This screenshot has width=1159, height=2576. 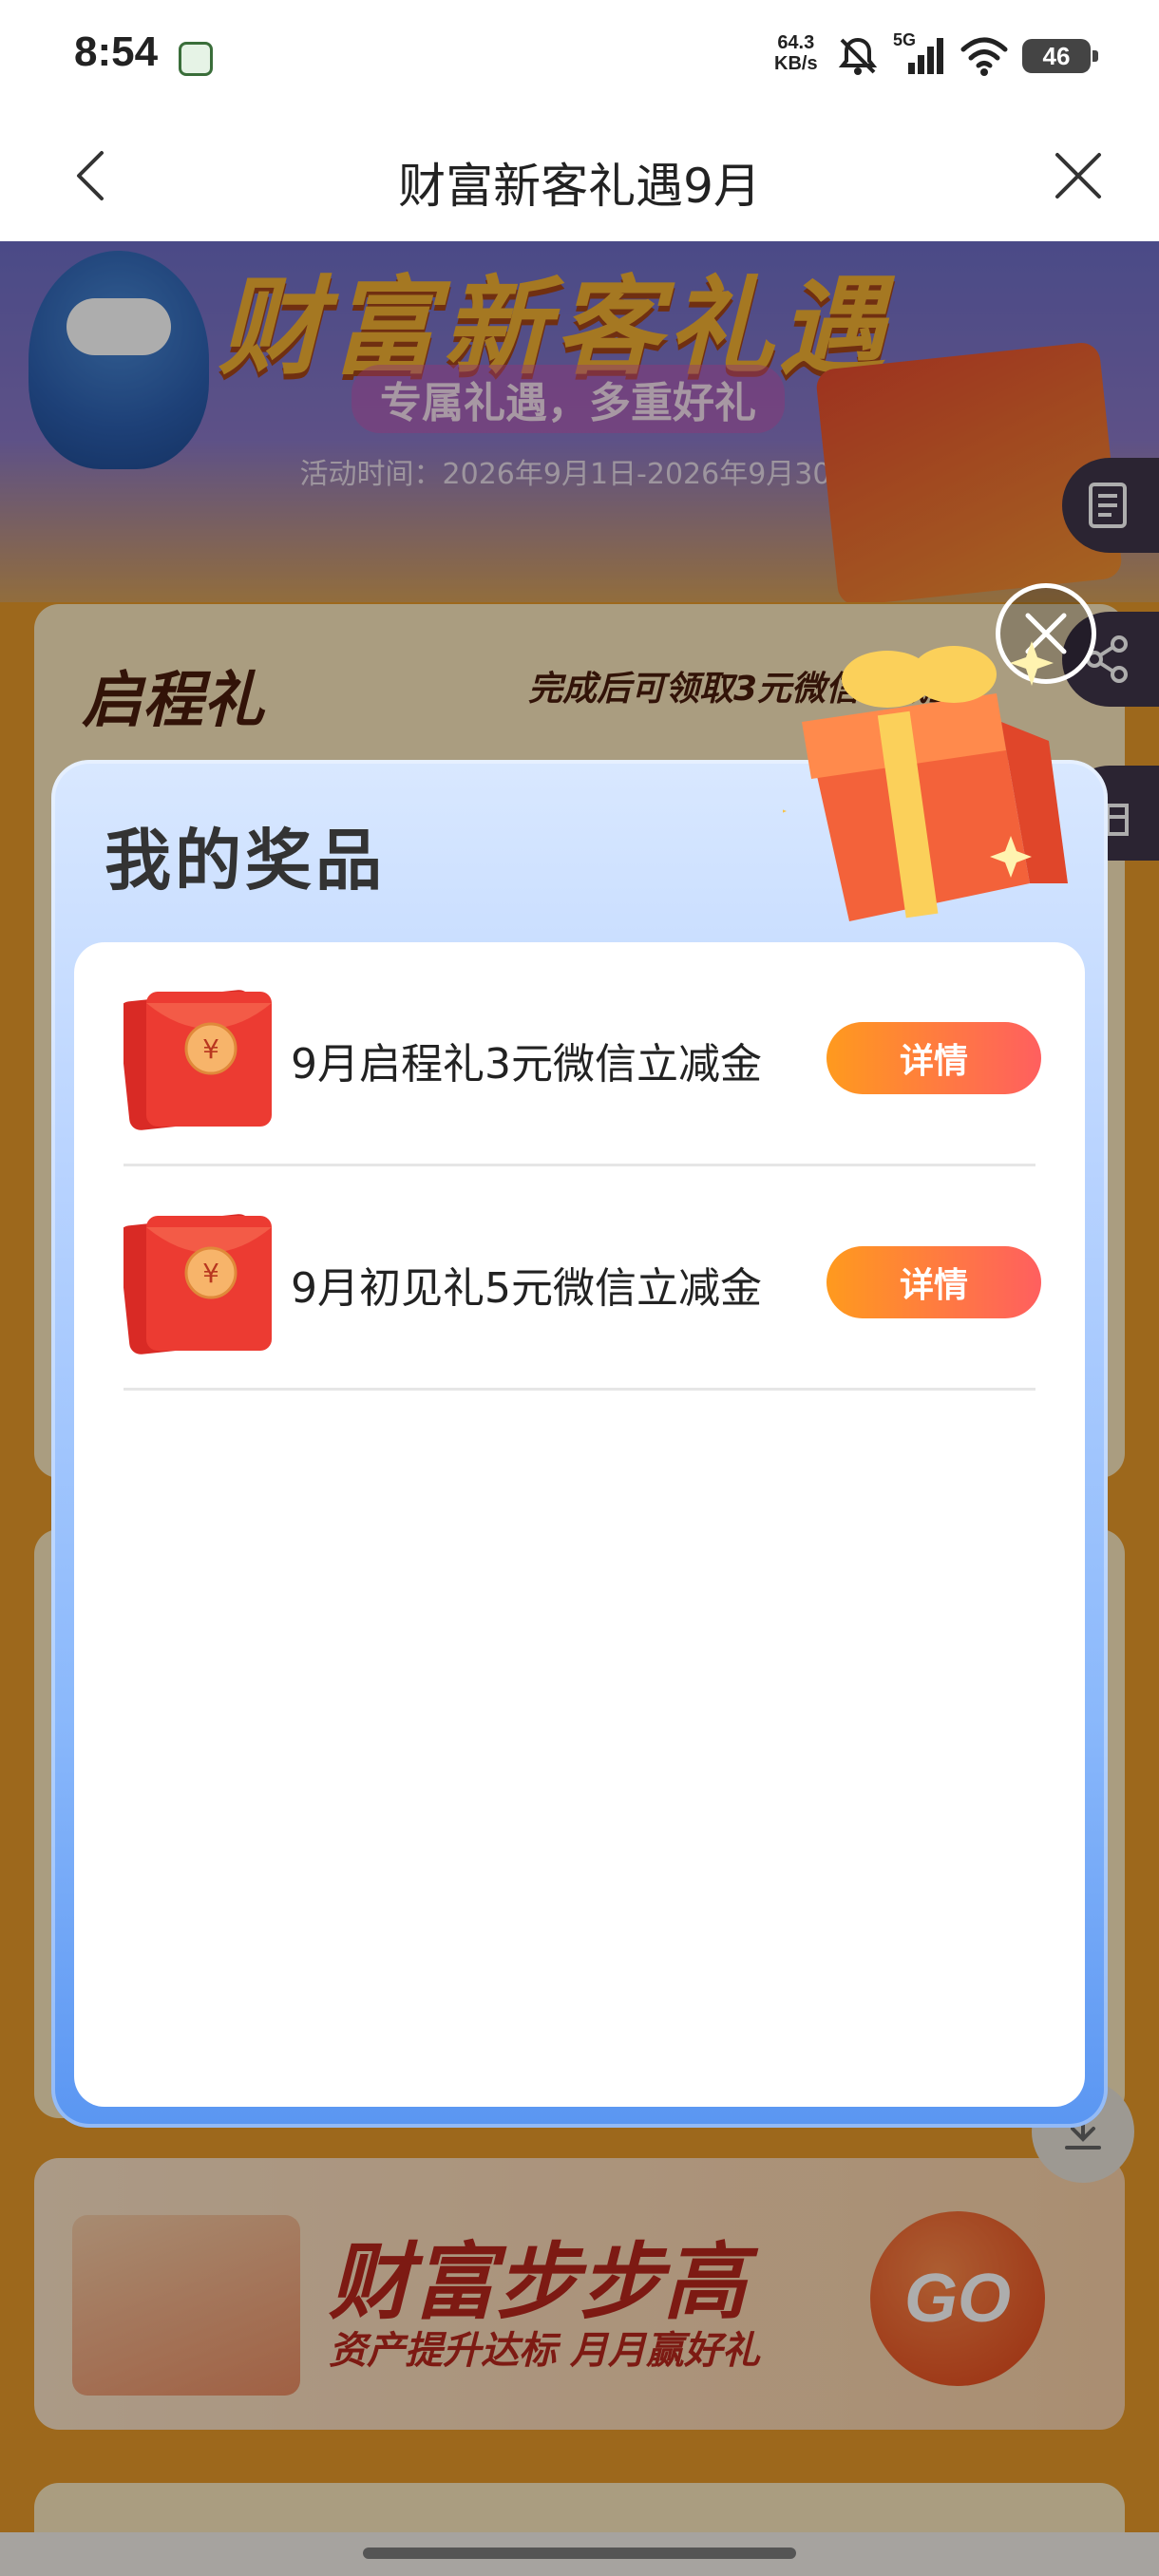 I want to click on status-icons: 5G 46, so click(x=967, y=55).